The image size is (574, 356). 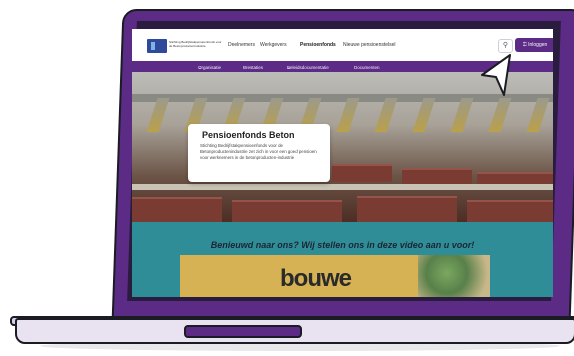 What do you see at coordinates (538, 45) in the screenshot?
I see `login-label: Inloggen` at bounding box center [538, 45].